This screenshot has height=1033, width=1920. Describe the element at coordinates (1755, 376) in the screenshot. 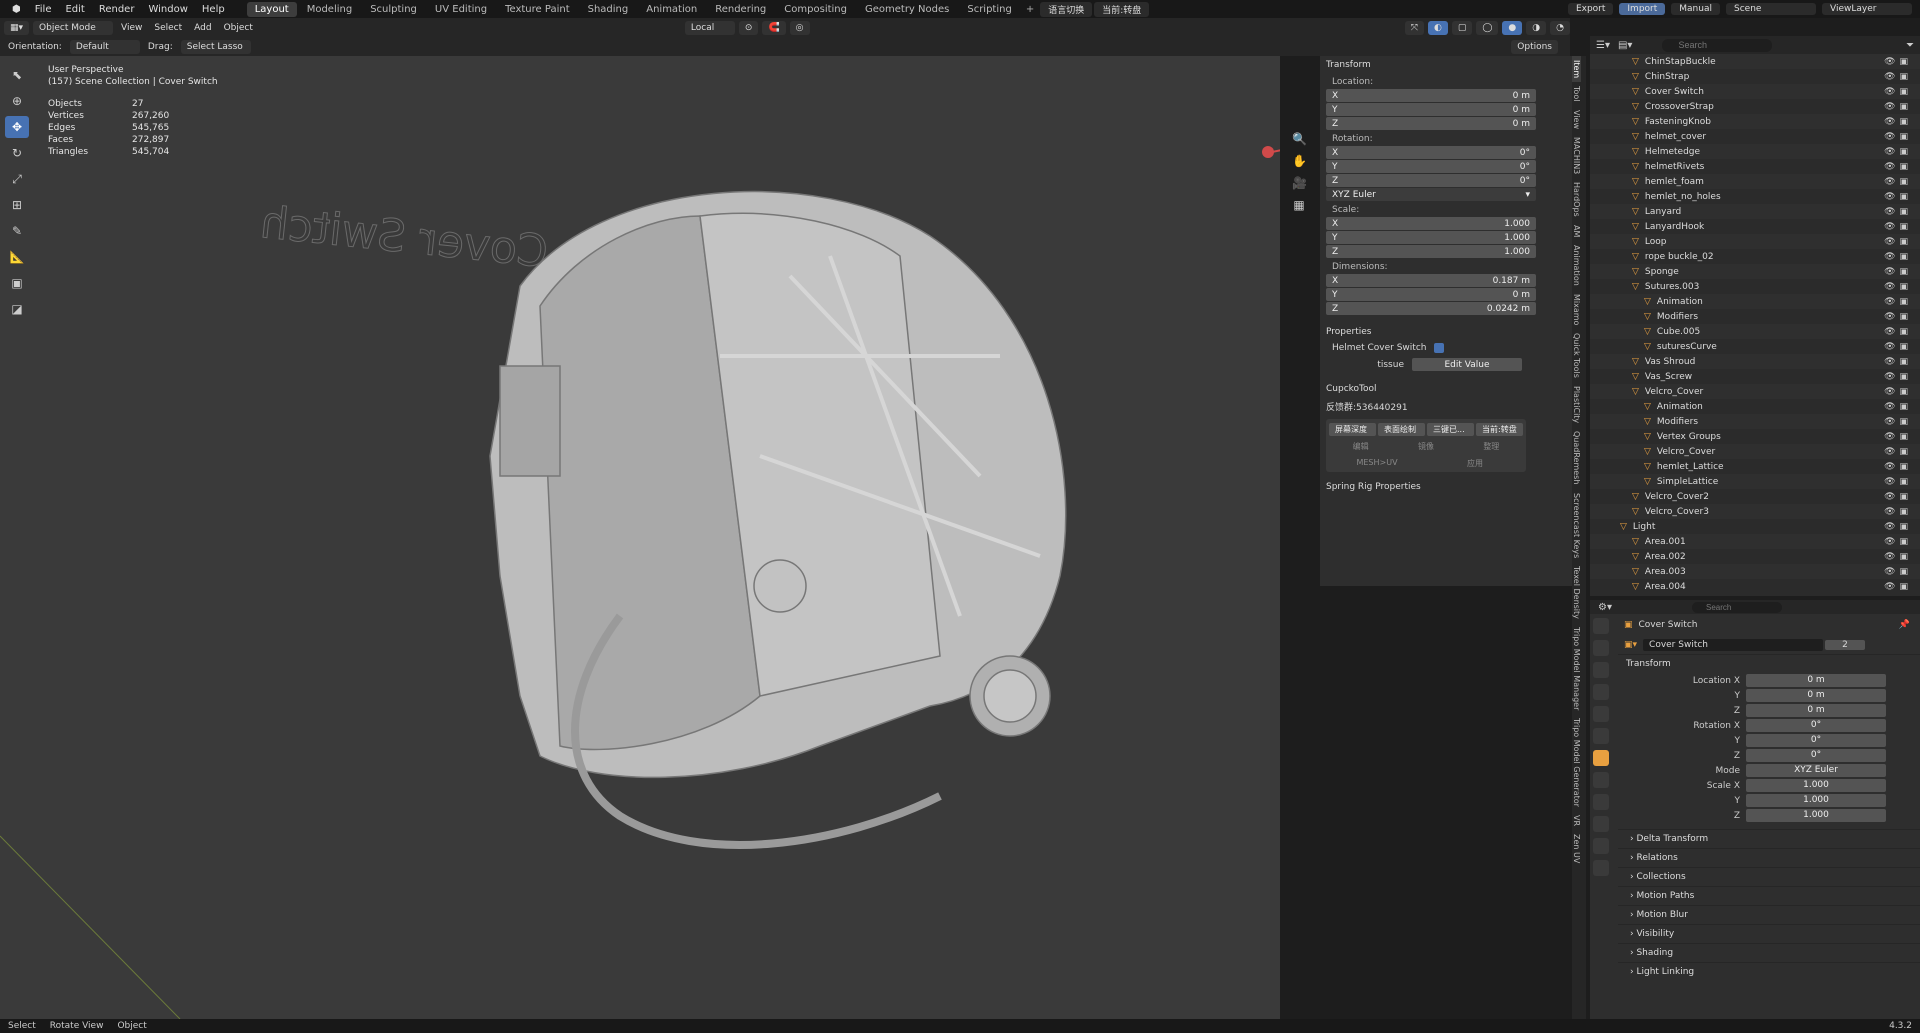

I see `list-item: ▽ Vas_Screw 👁▣` at that location.